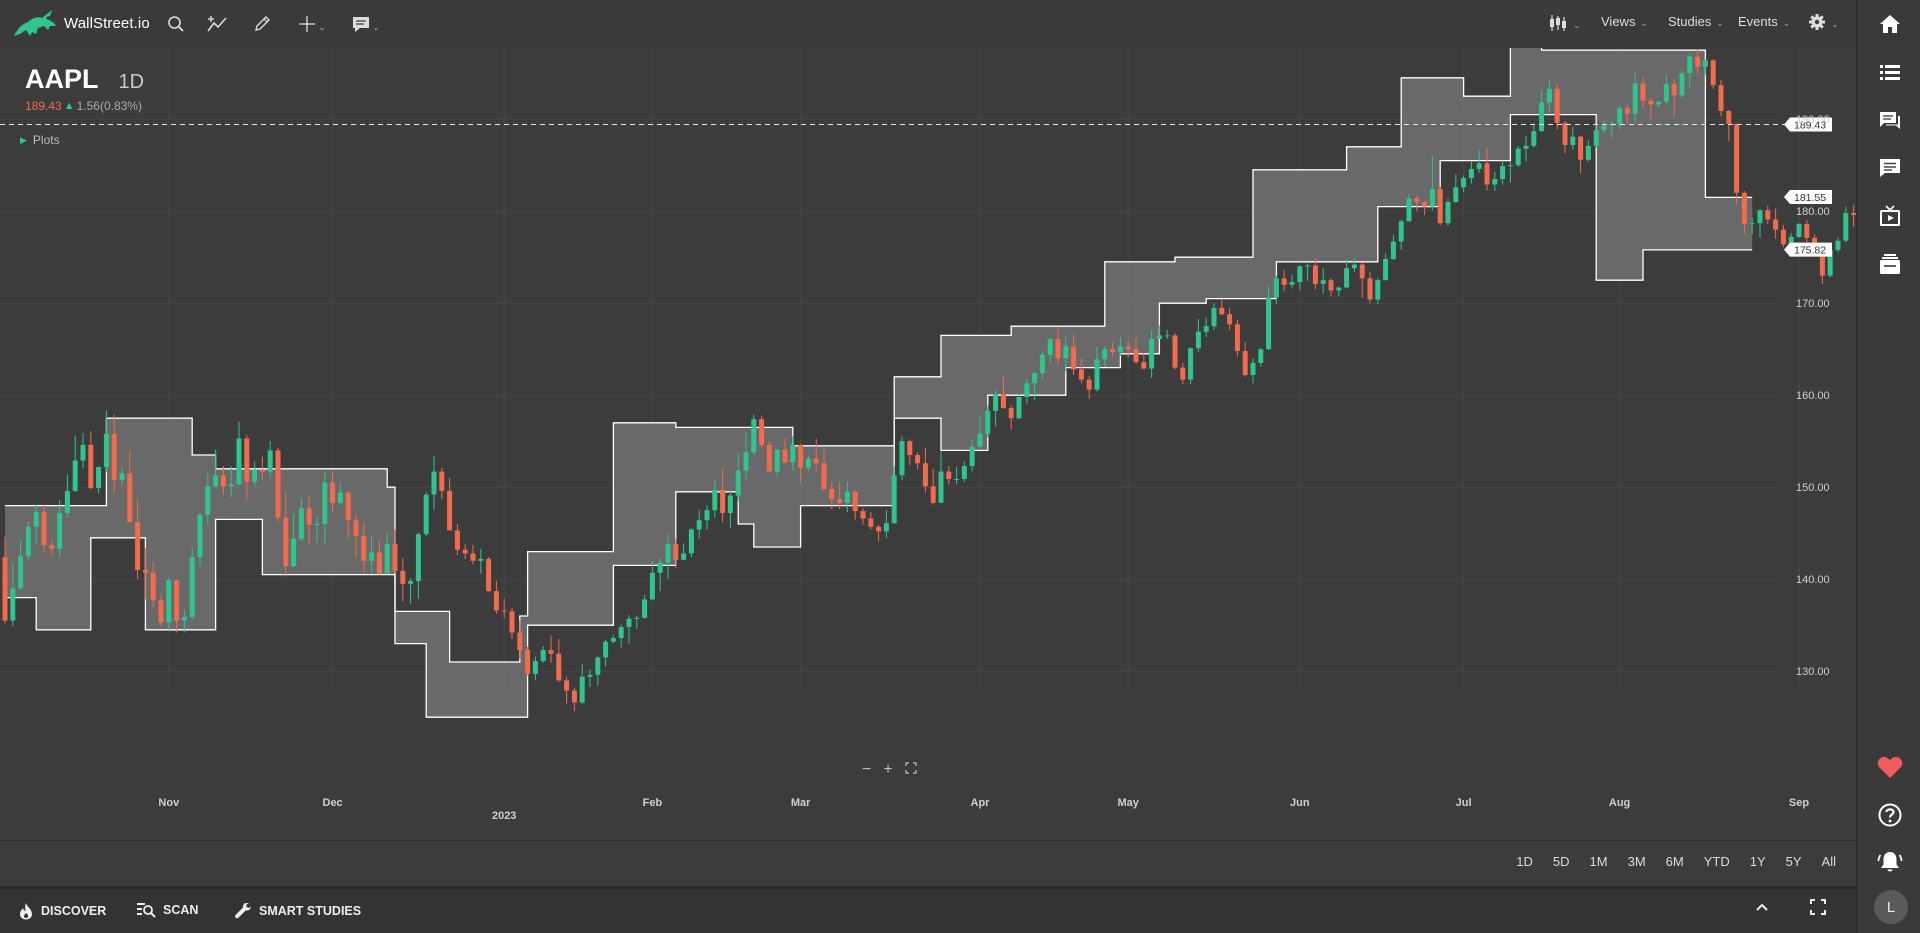 Image resolution: width=1920 pixels, height=933 pixels. Describe the element at coordinates (1890, 767) in the screenshot. I see `favorites-button` at that location.